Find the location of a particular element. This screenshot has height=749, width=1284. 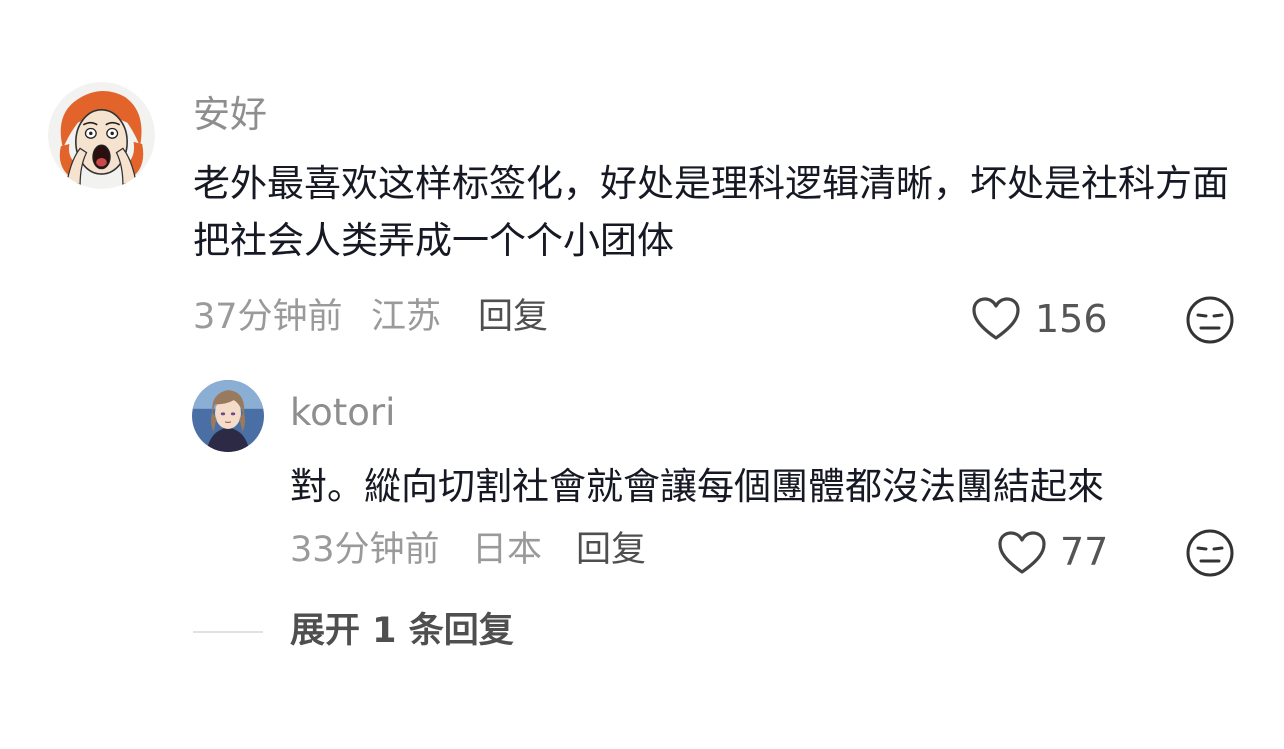

comment-location: 江苏 is located at coordinates (406, 317).